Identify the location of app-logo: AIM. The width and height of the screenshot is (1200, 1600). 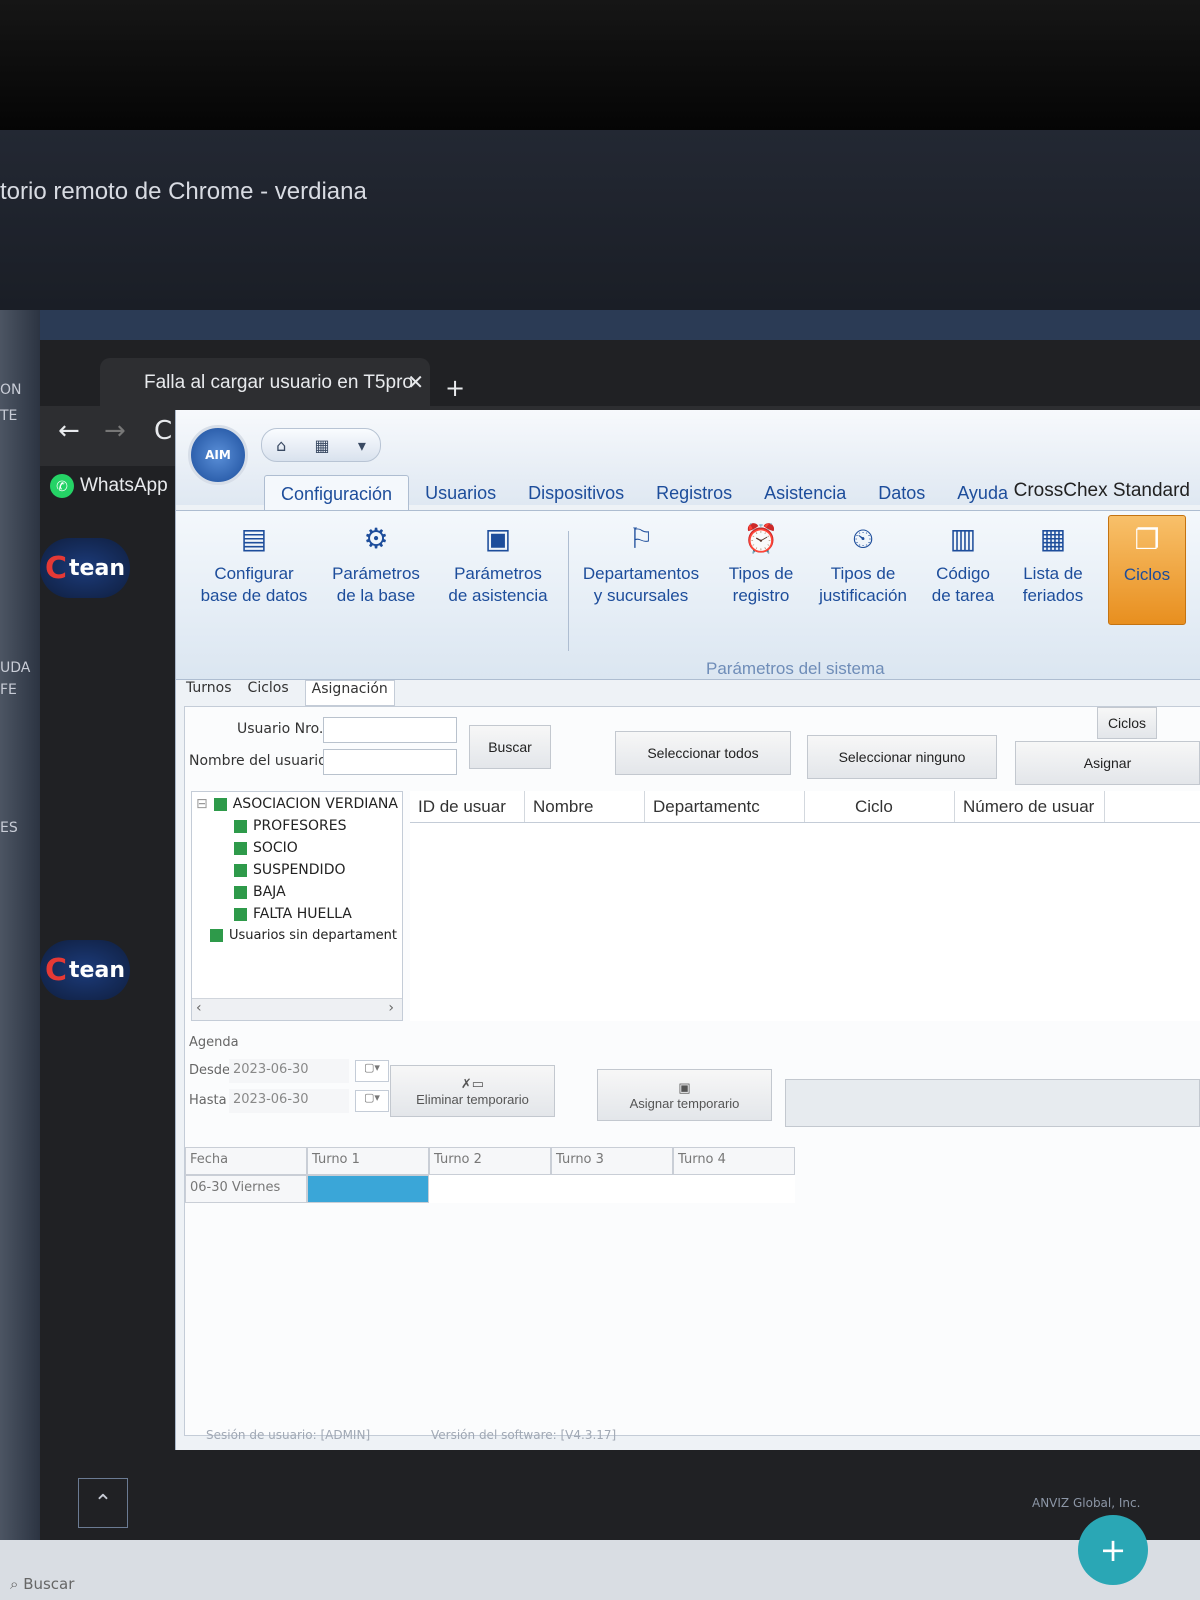
(218, 455).